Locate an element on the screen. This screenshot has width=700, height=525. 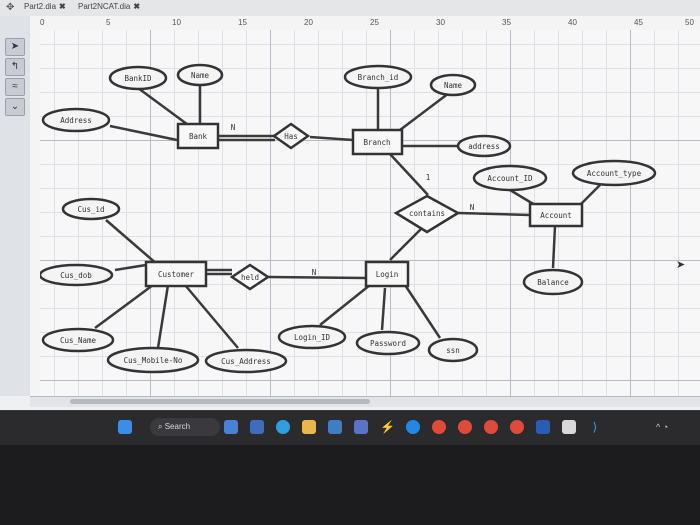
cus-mobile-label: Cus_Mobile-No is located at coordinates (153, 360).